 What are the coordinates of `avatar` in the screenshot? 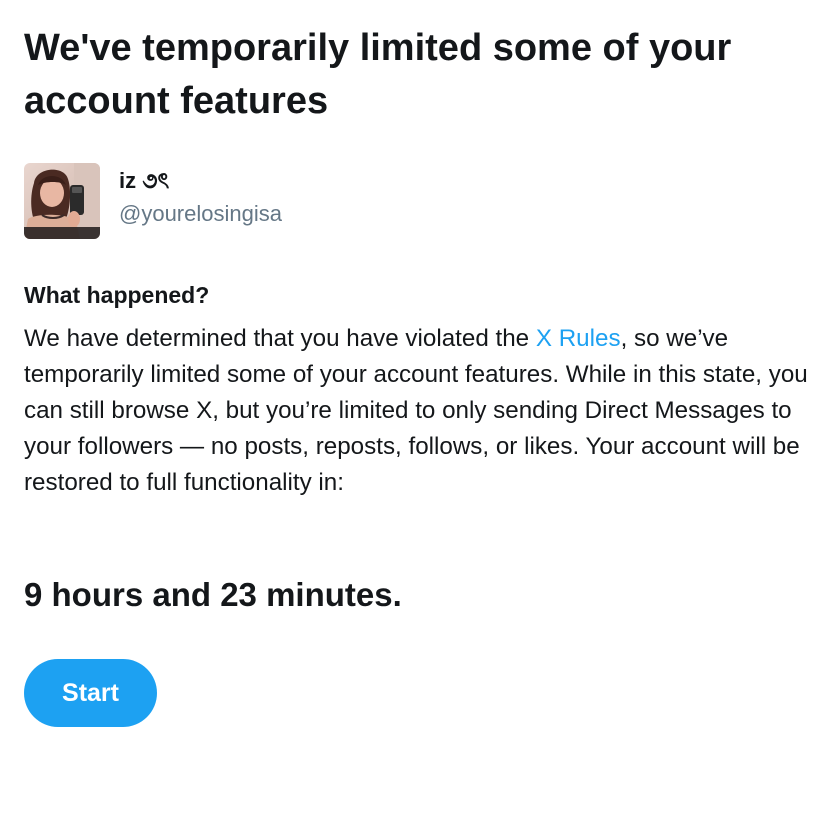 It's located at (62, 201).